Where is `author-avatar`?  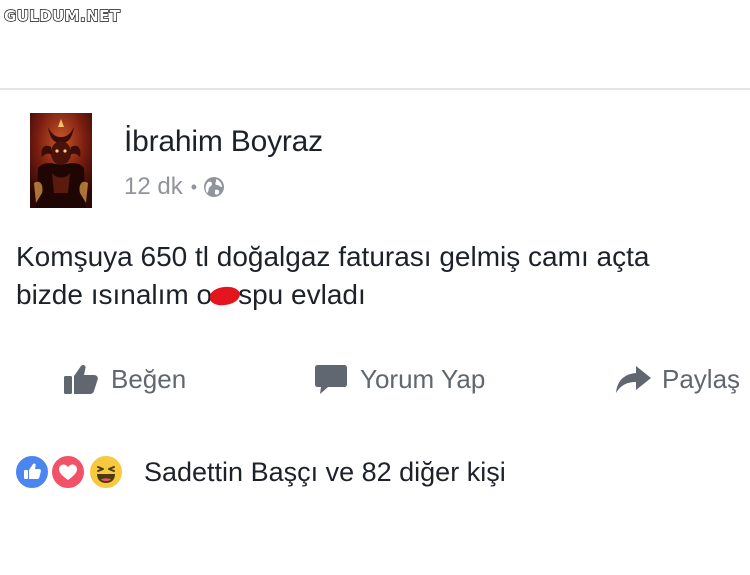
author-avatar is located at coordinates (61, 160).